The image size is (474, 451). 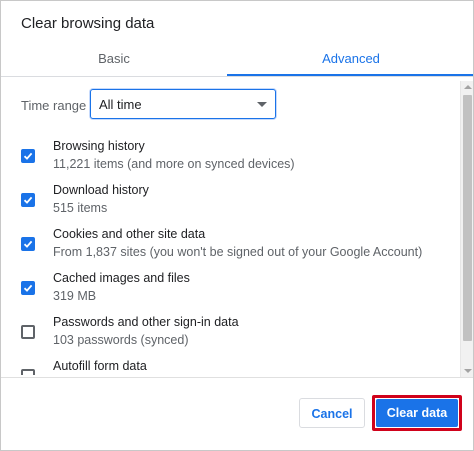 What do you see at coordinates (28, 372) in the screenshot?
I see `checkbox-autofill` at bounding box center [28, 372].